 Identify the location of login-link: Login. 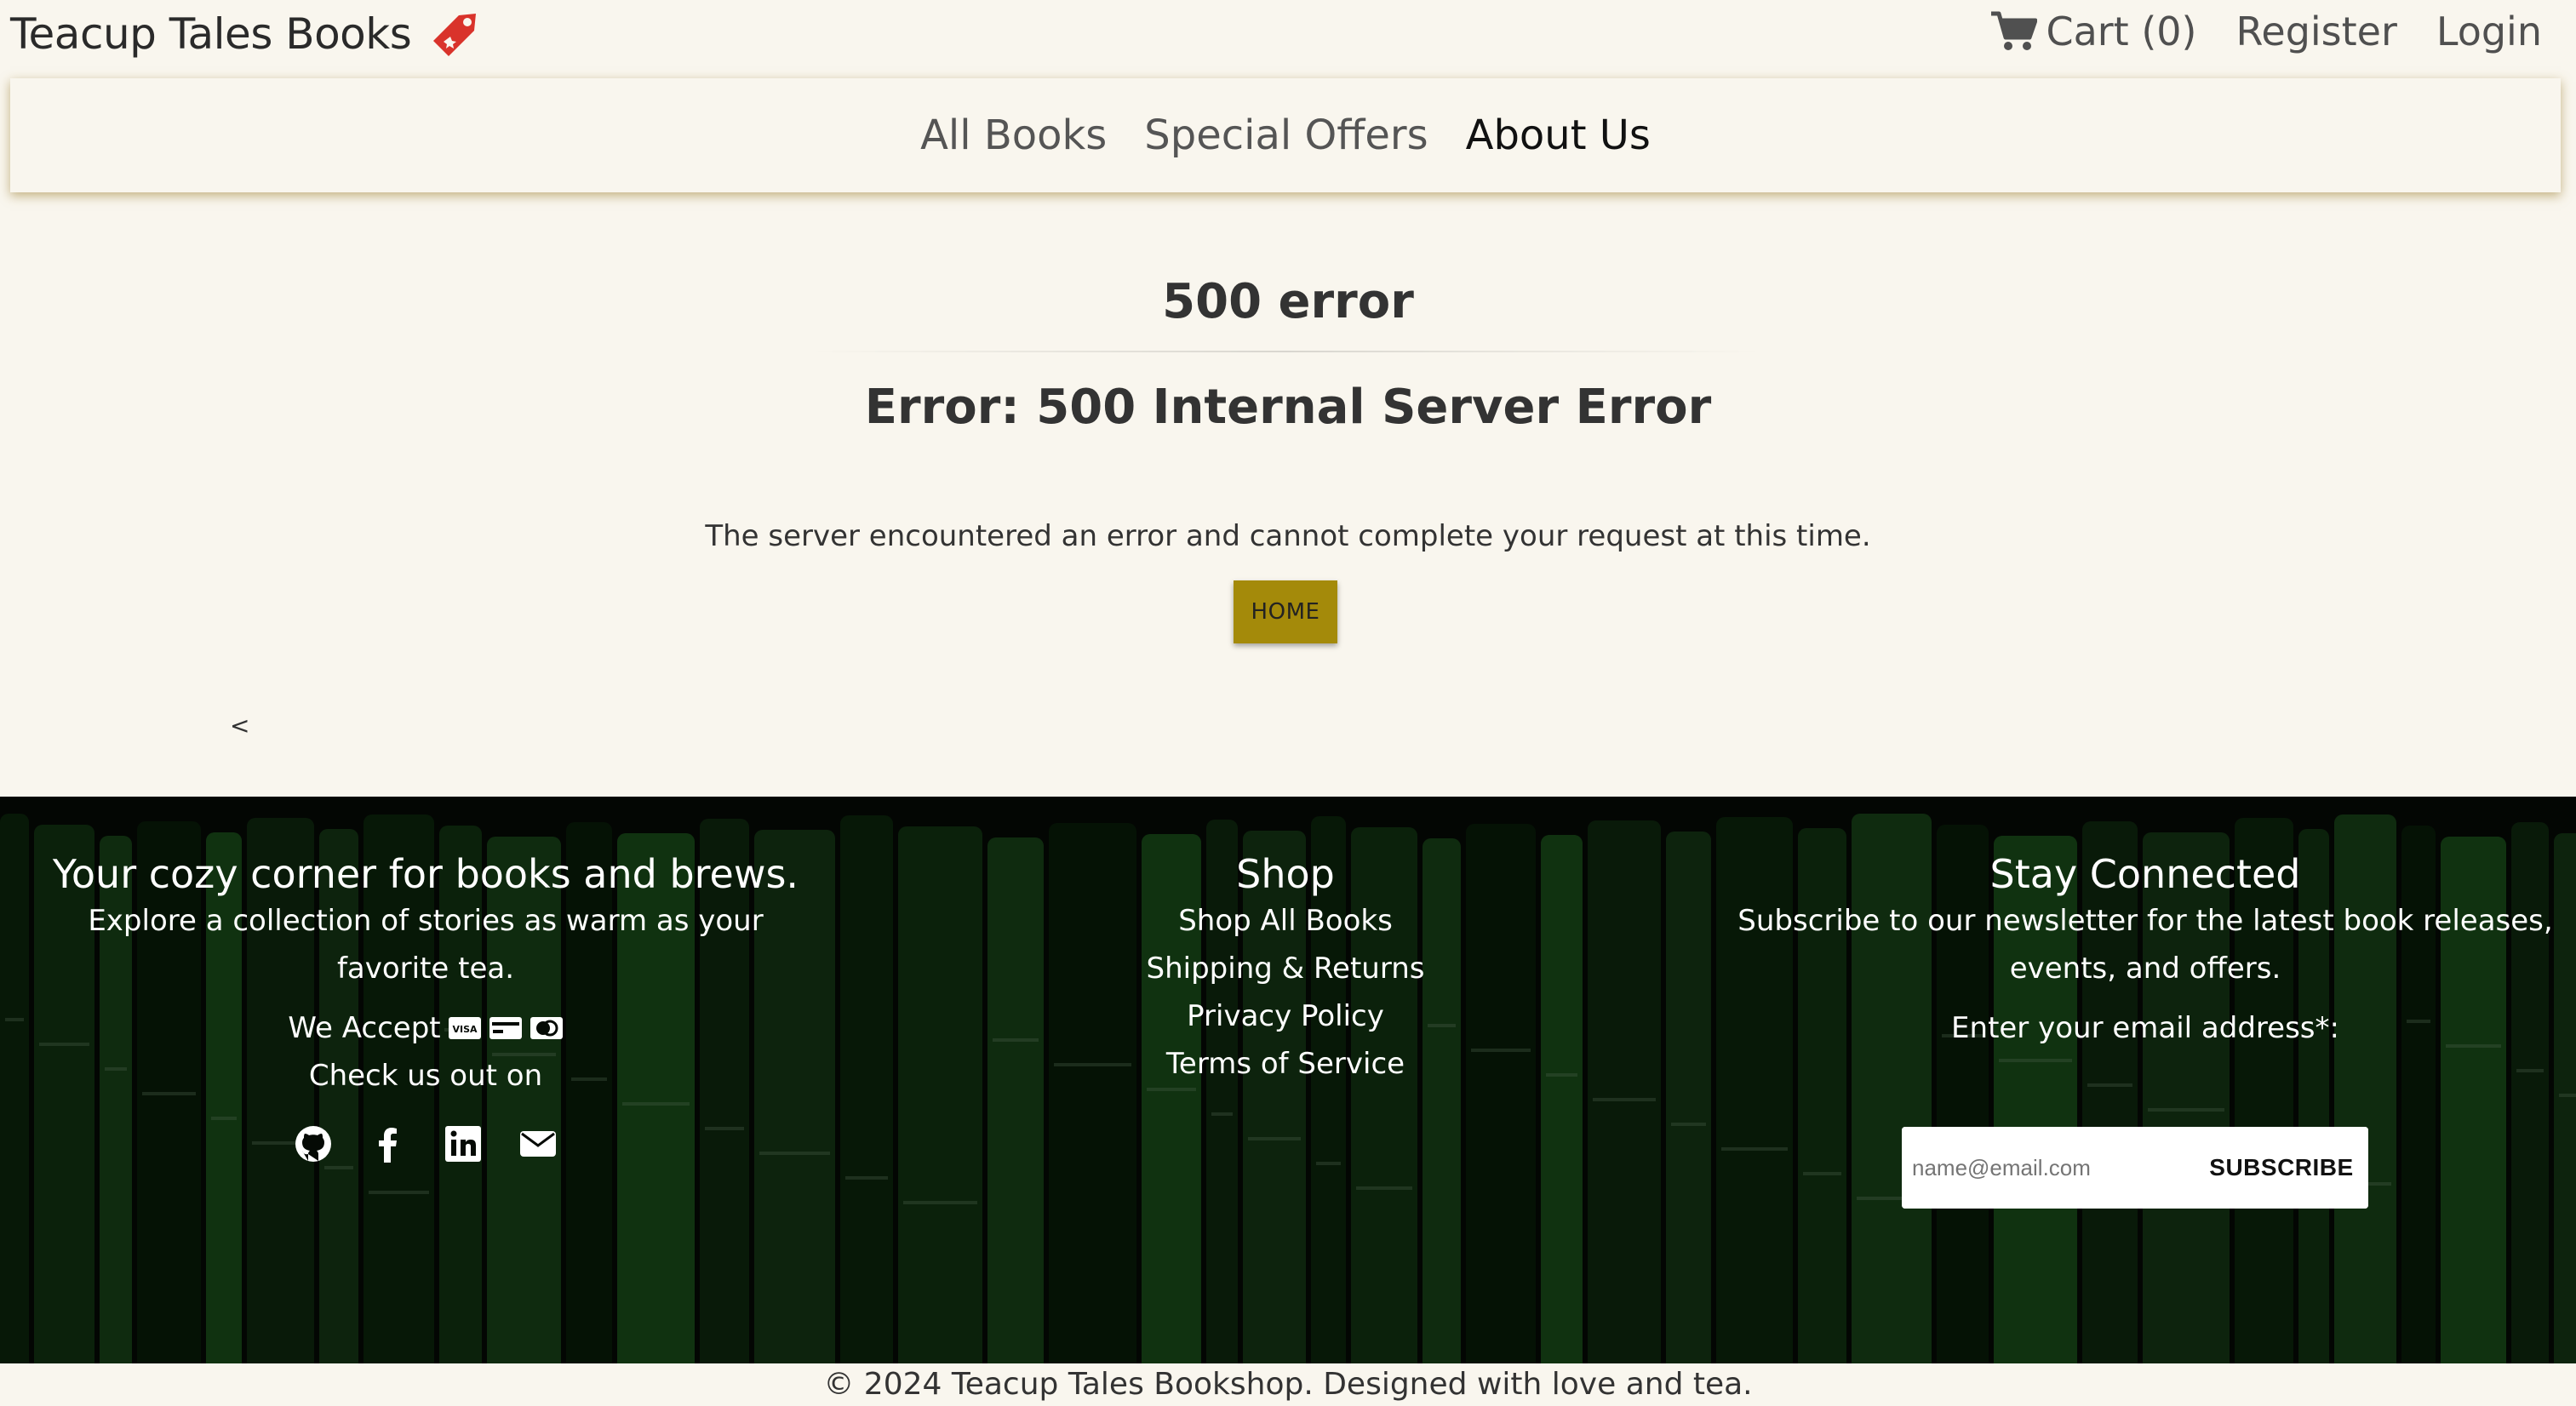
(2489, 31).